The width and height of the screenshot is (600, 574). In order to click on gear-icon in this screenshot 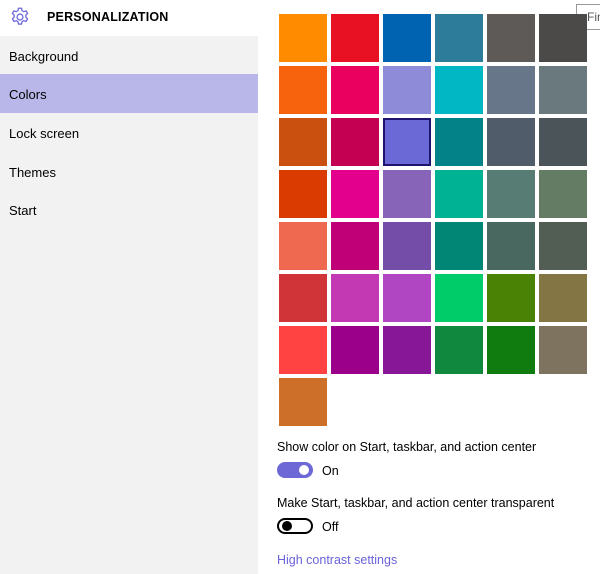, I will do `click(20, 16)`.